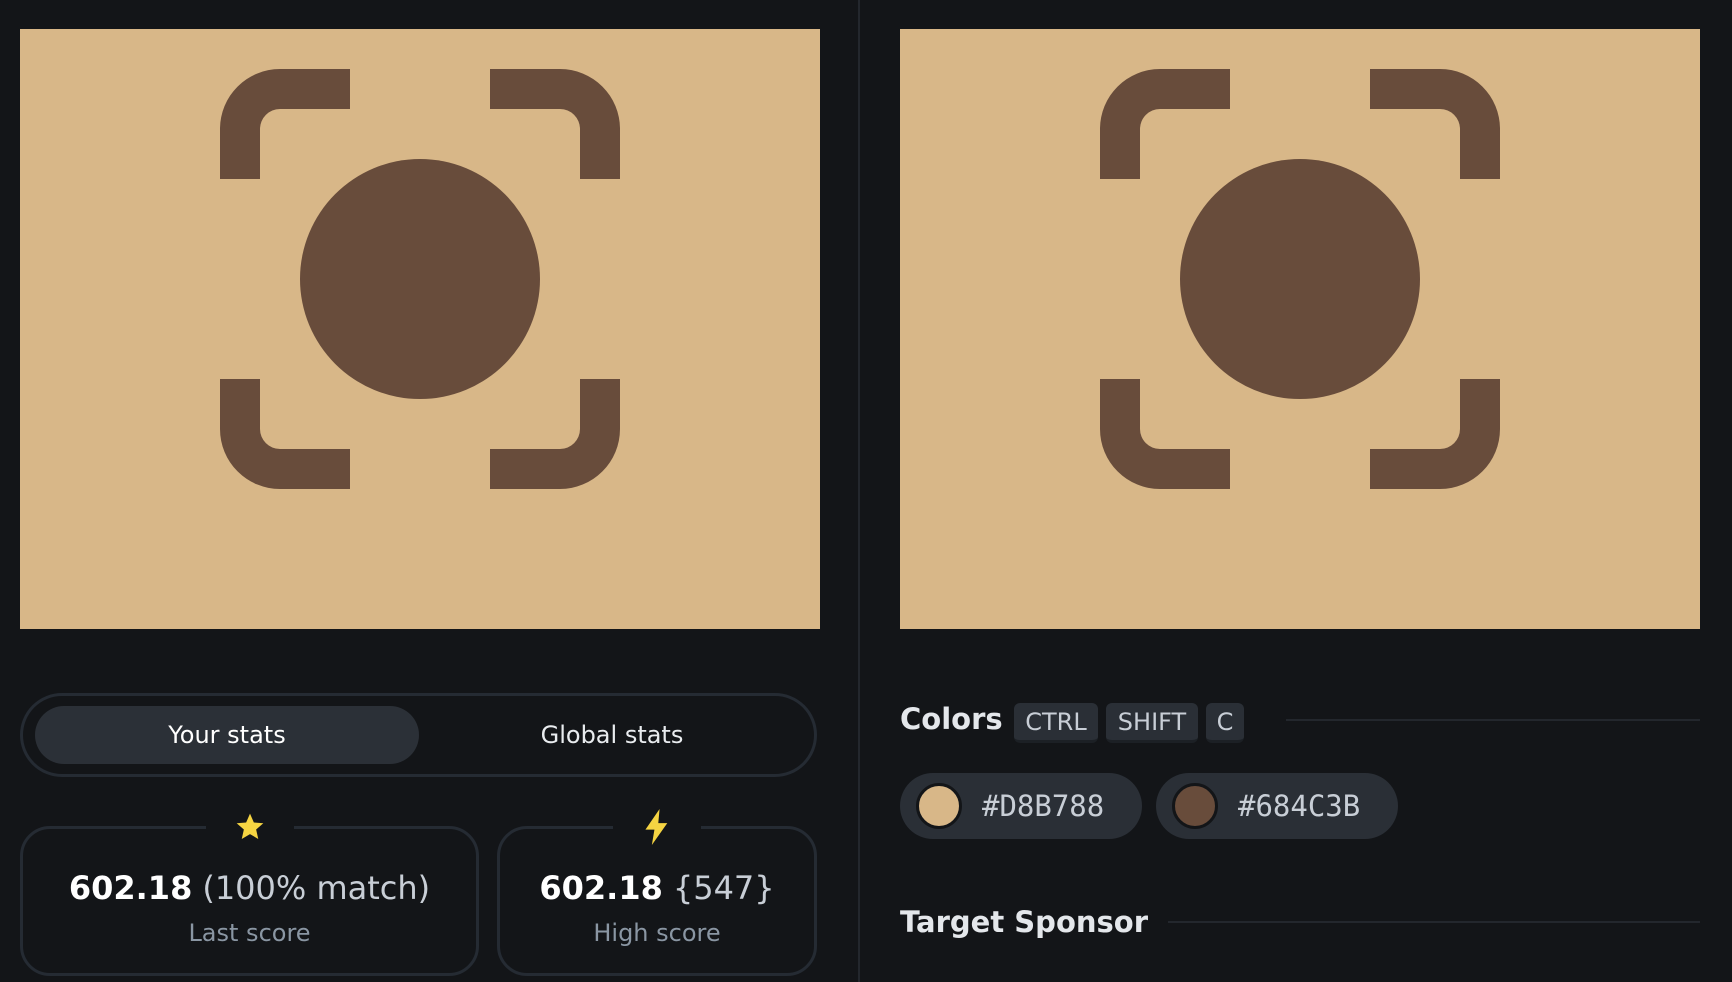  Describe the element at coordinates (1024, 922) in the screenshot. I see `target-sponsor-heading: Target Sponsor` at that location.